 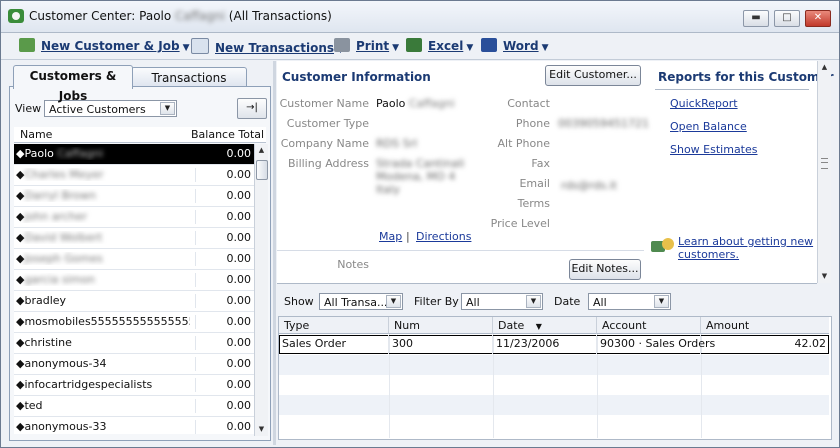 I want to click on type-column-header: Type, so click(x=334, y=325).